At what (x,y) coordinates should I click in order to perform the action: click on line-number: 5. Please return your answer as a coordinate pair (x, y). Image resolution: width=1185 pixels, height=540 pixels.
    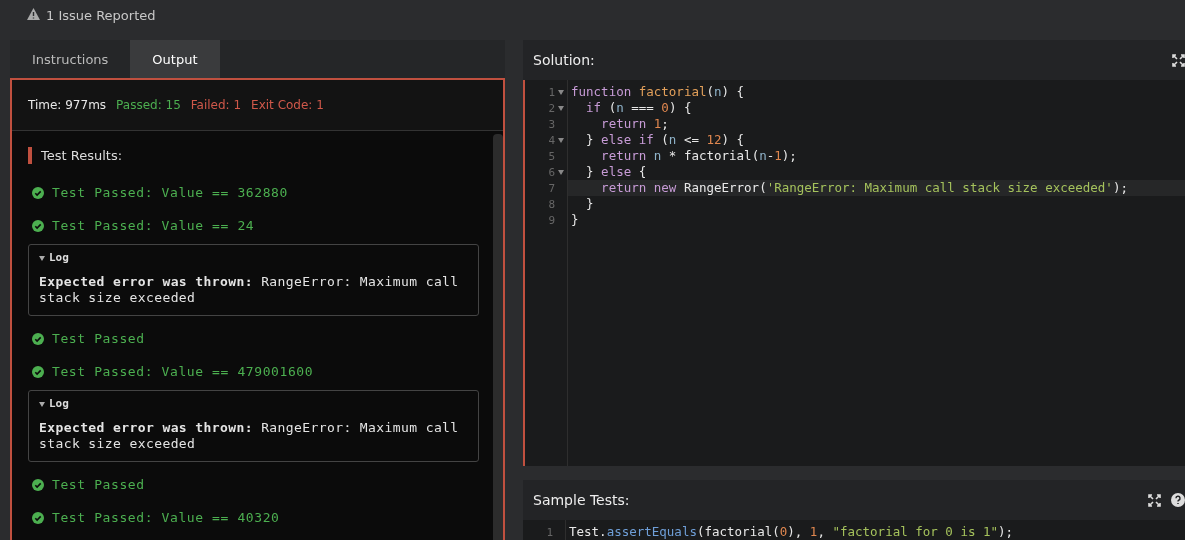
    Looking at the image, I should click on (551, 156).